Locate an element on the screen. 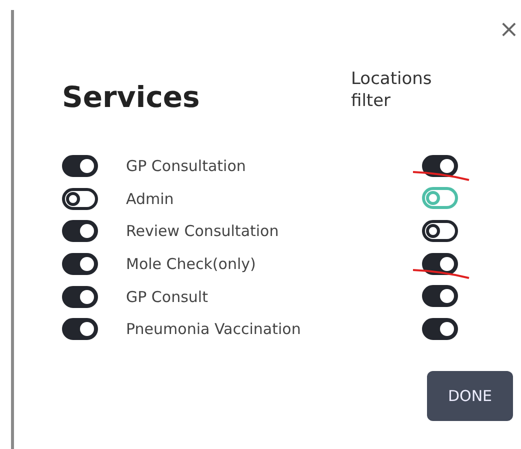  service-label: Review Consultation is located at coordinates (203, 231).